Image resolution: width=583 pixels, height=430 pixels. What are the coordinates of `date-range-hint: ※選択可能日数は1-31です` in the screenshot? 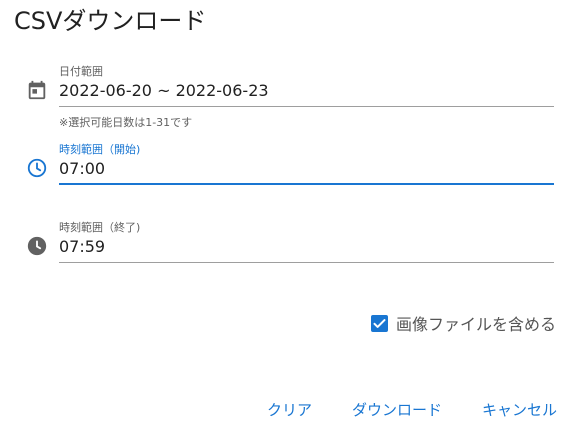 It's located at (126, 122).